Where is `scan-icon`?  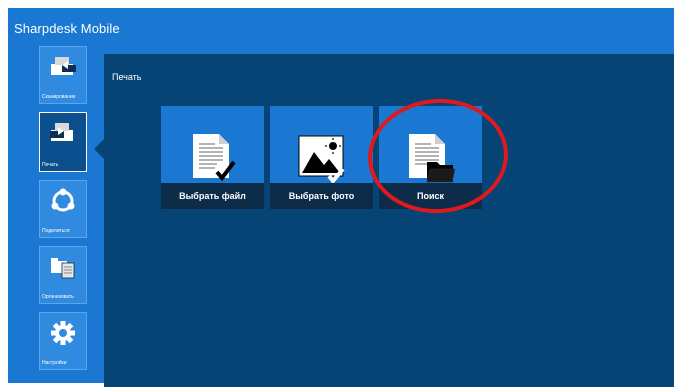
scan-icon is located at coordinates (63, 66).